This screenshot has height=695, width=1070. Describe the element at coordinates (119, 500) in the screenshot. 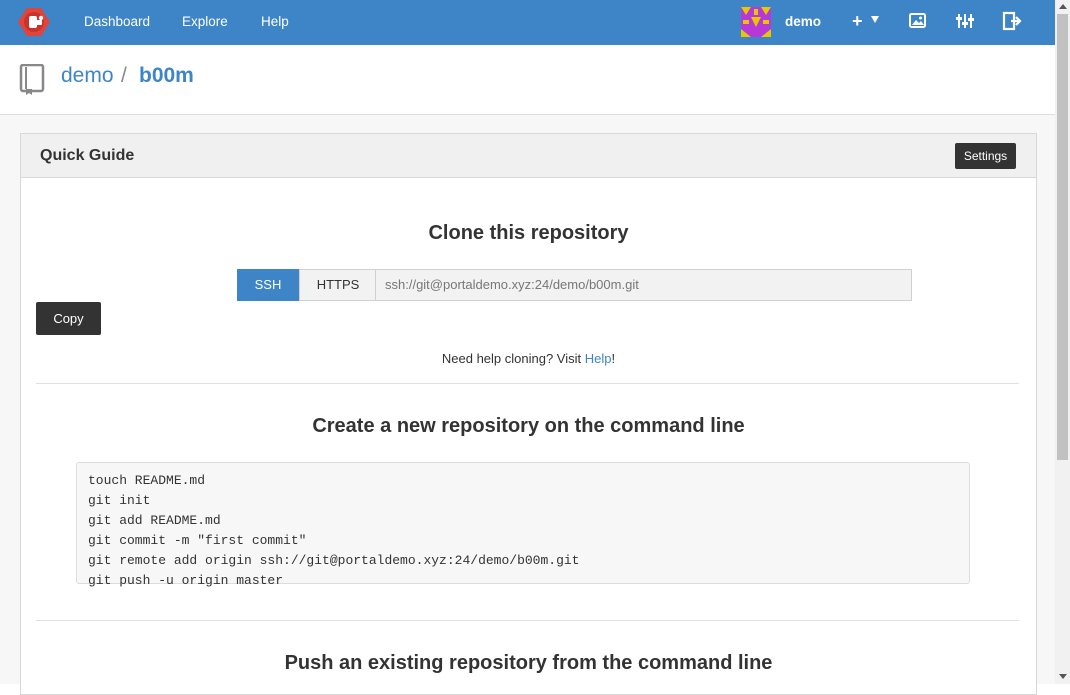

I see `code-line: git init` at that location.